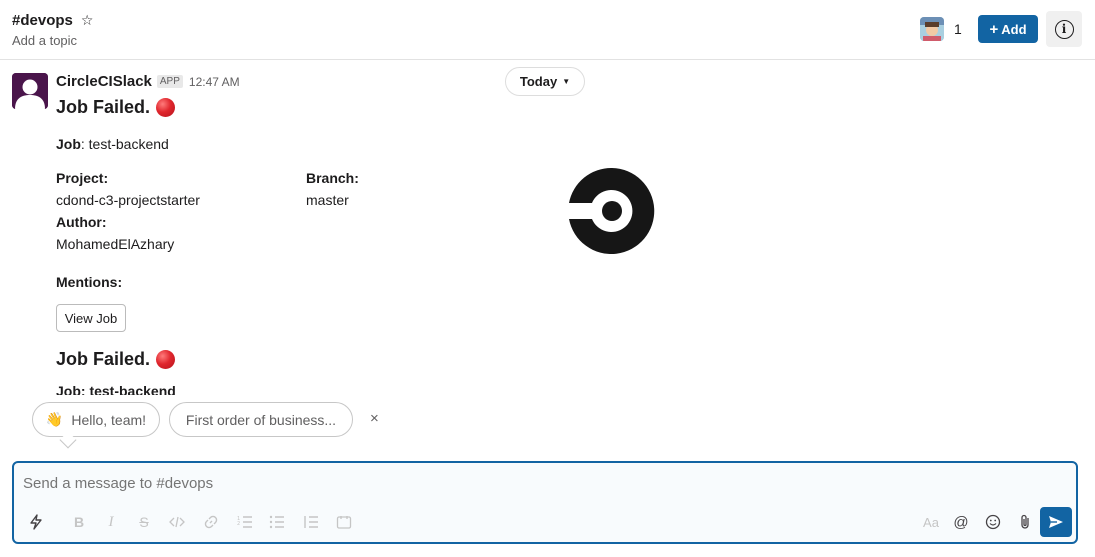 The width and height of the screenshot is (1095, 557). I want to click on view-job-button: View Job, so click(91, 318).